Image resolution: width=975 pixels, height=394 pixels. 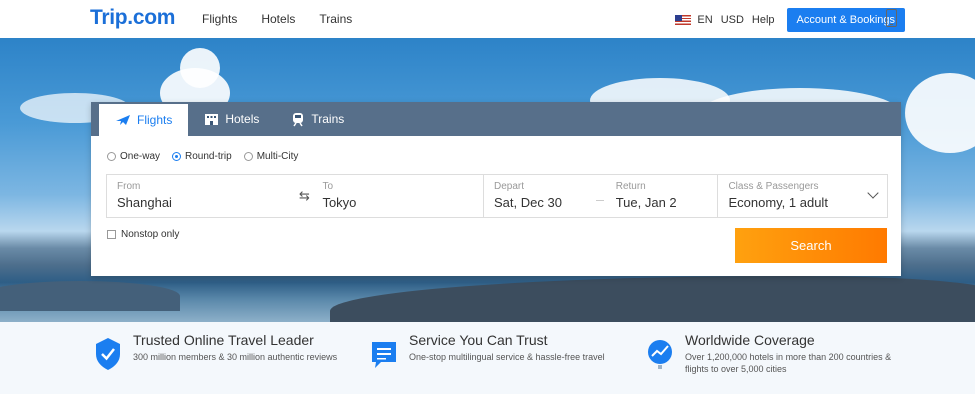 What do you see at coordinates (630, 186) in the screenshot?
I see `return-label: Return` at bounding box center [630, 186].